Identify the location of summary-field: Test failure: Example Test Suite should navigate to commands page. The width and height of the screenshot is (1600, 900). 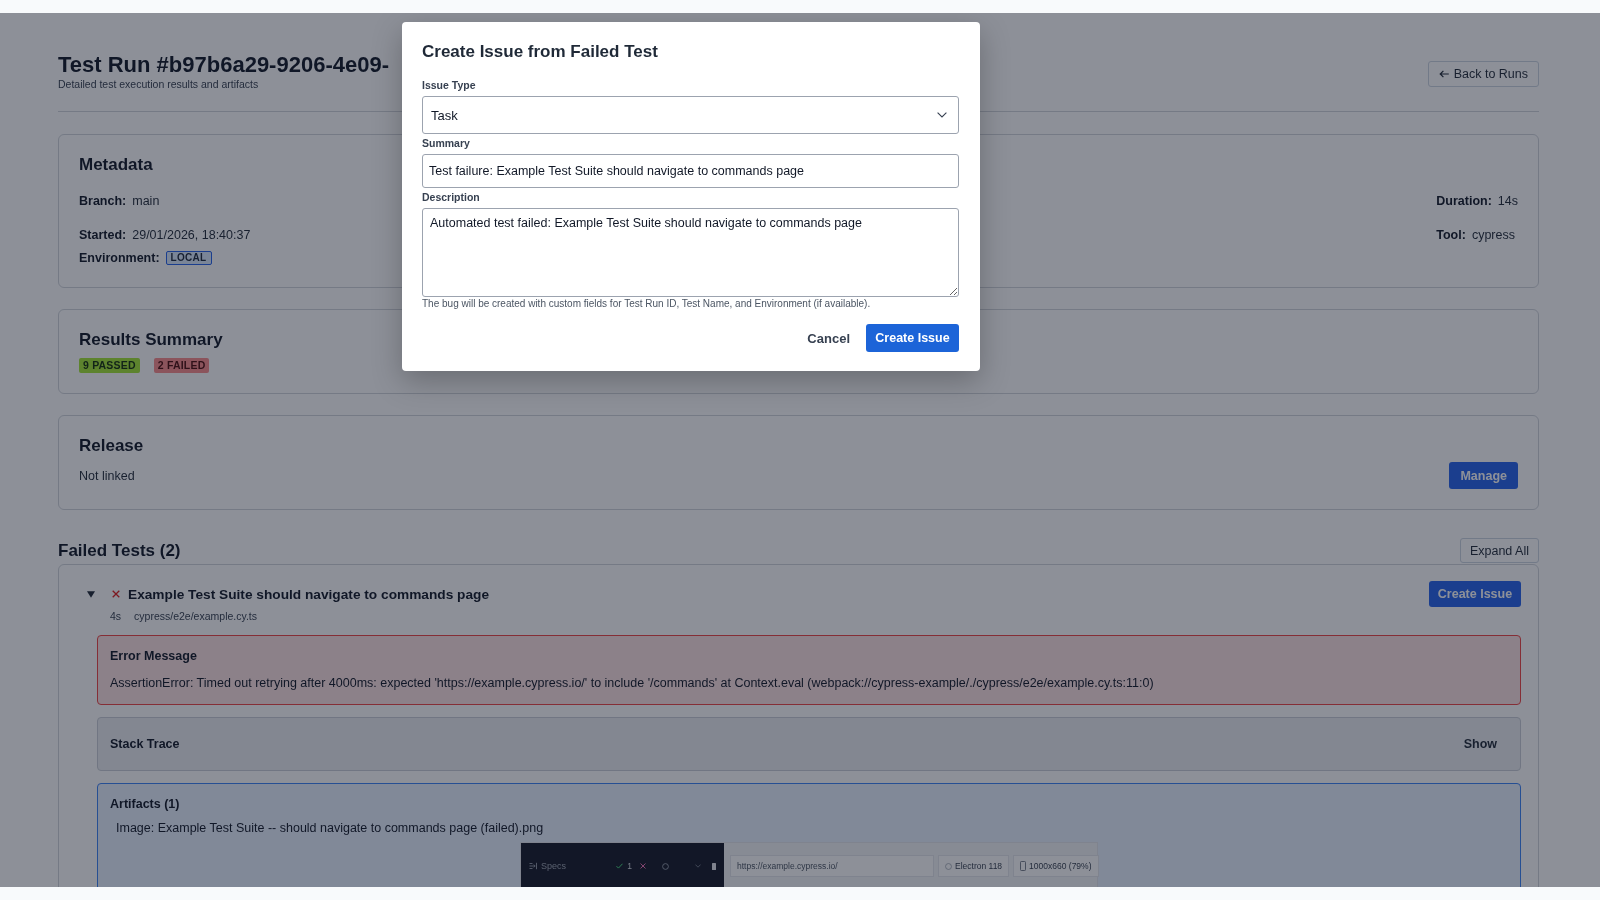
(690, 171).